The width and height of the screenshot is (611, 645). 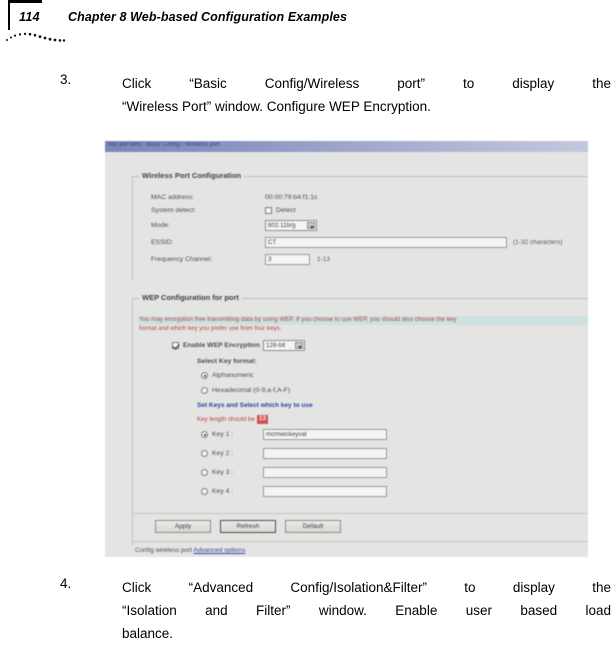 What do you see at coordinates (233, 375) in the screenshot?
I see `key-format-alphanumeric-label: Alphanumeric` at bounding box center [233, 375].